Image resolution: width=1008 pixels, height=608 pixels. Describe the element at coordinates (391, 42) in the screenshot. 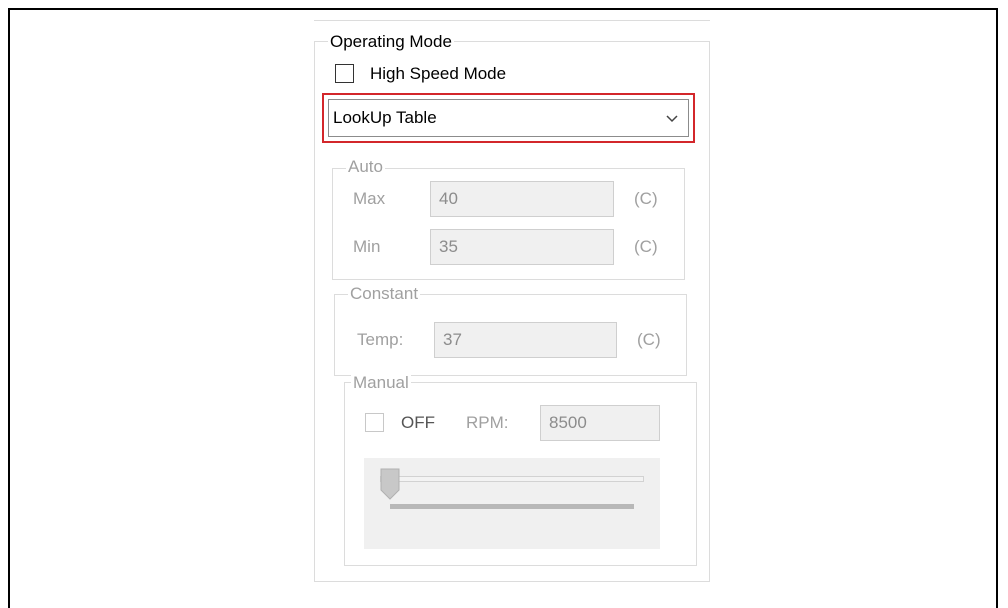

I see `operating-mode-title: Operating Mode` at that location.